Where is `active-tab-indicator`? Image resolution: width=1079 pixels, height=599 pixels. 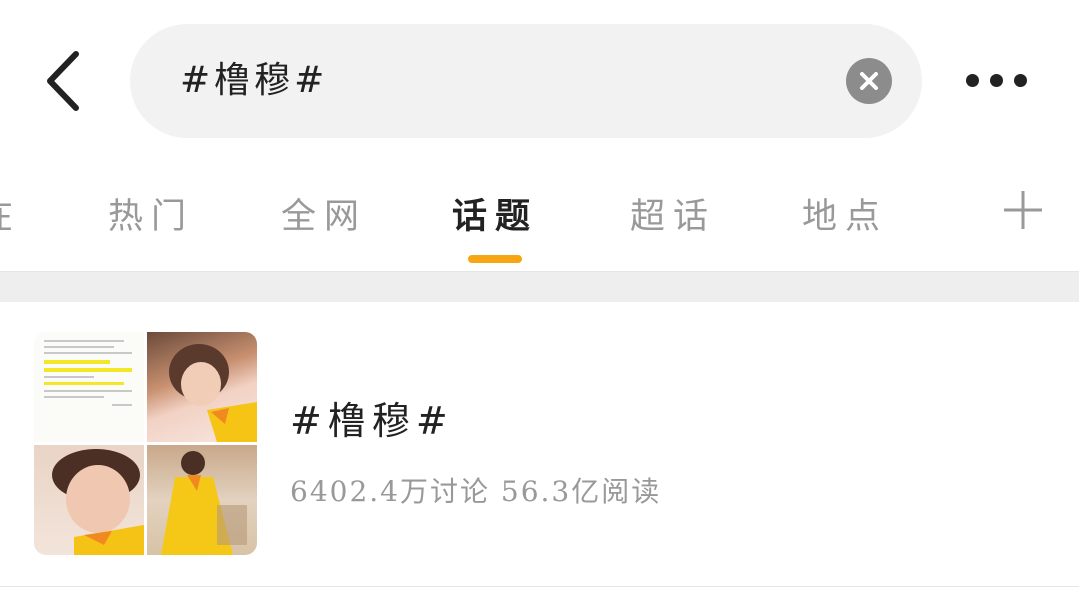 active-tab-indicator is located at coordinates (495, 259).